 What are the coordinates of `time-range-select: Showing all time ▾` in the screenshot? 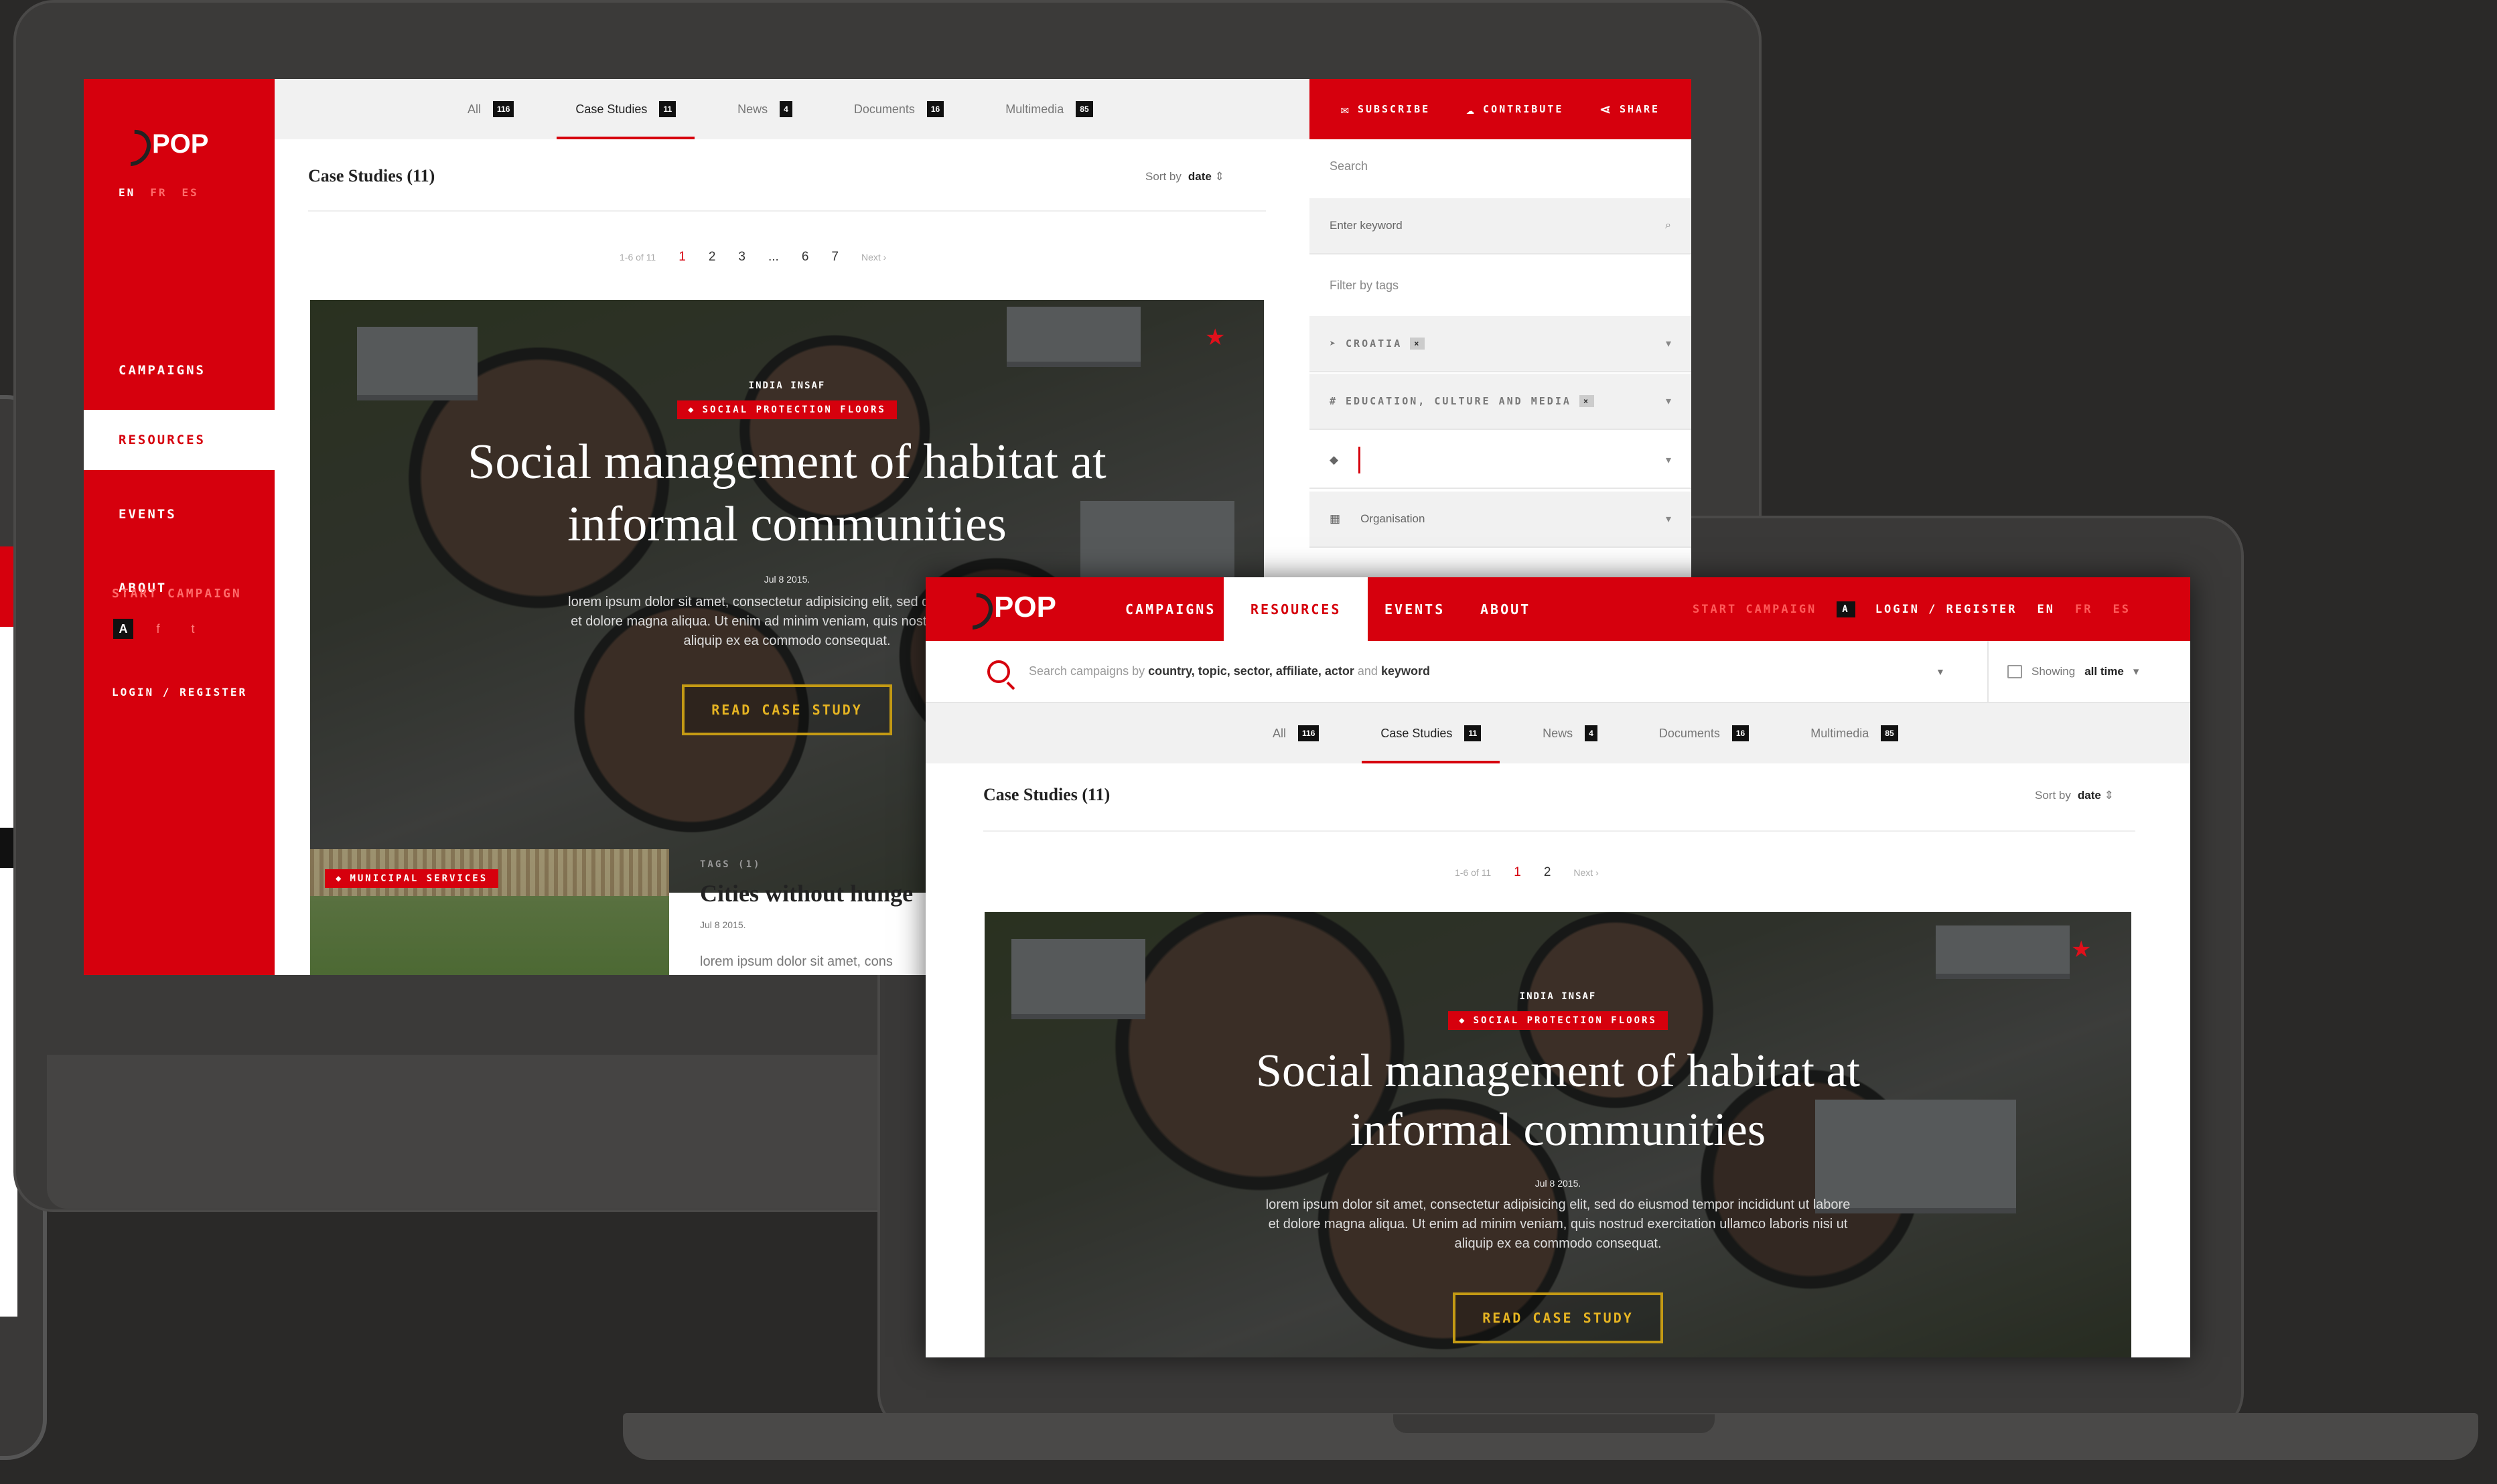 It's located at (2073, 671).